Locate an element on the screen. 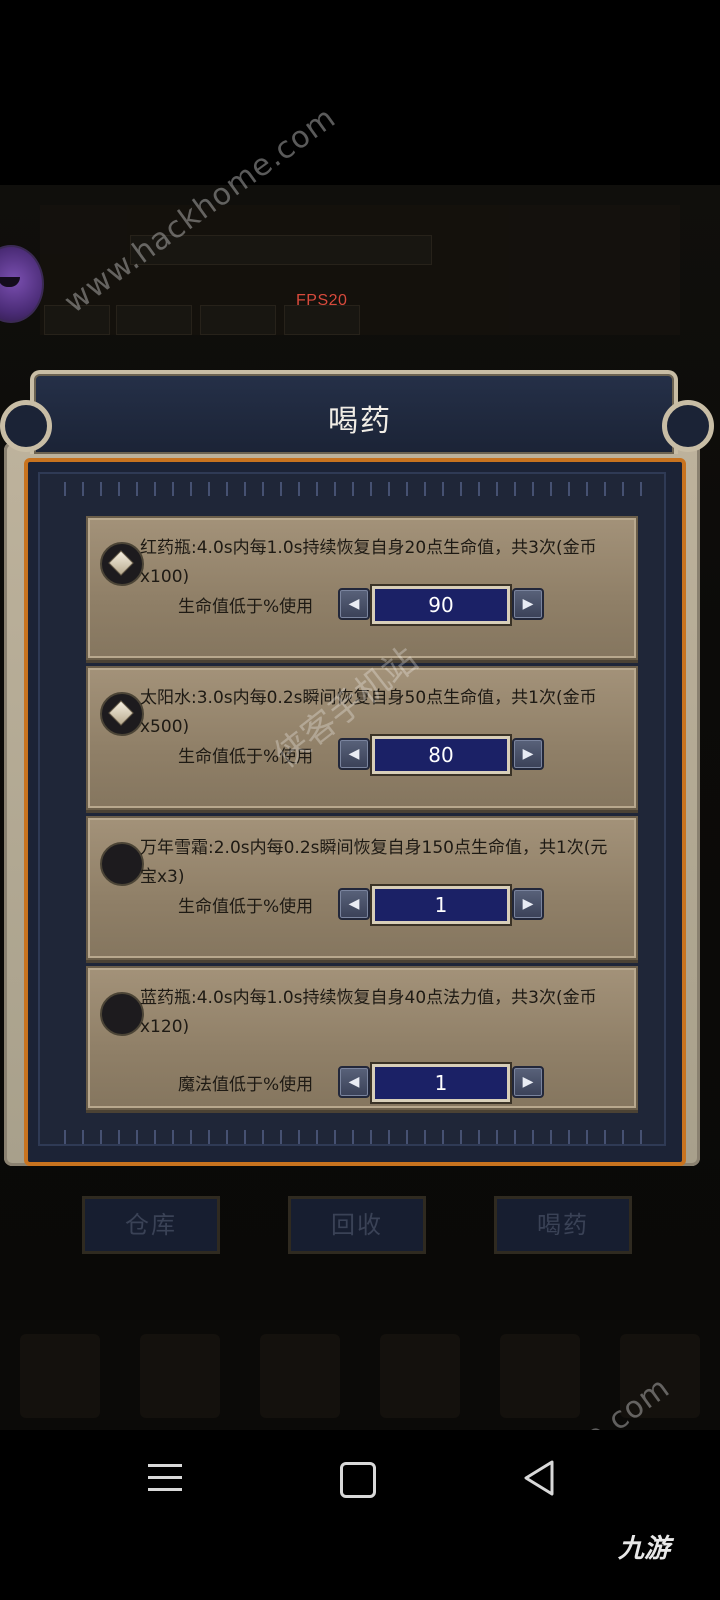 The image size is (720, 1600). fps-counter: FPS20 is located at coordinates (322, 300).